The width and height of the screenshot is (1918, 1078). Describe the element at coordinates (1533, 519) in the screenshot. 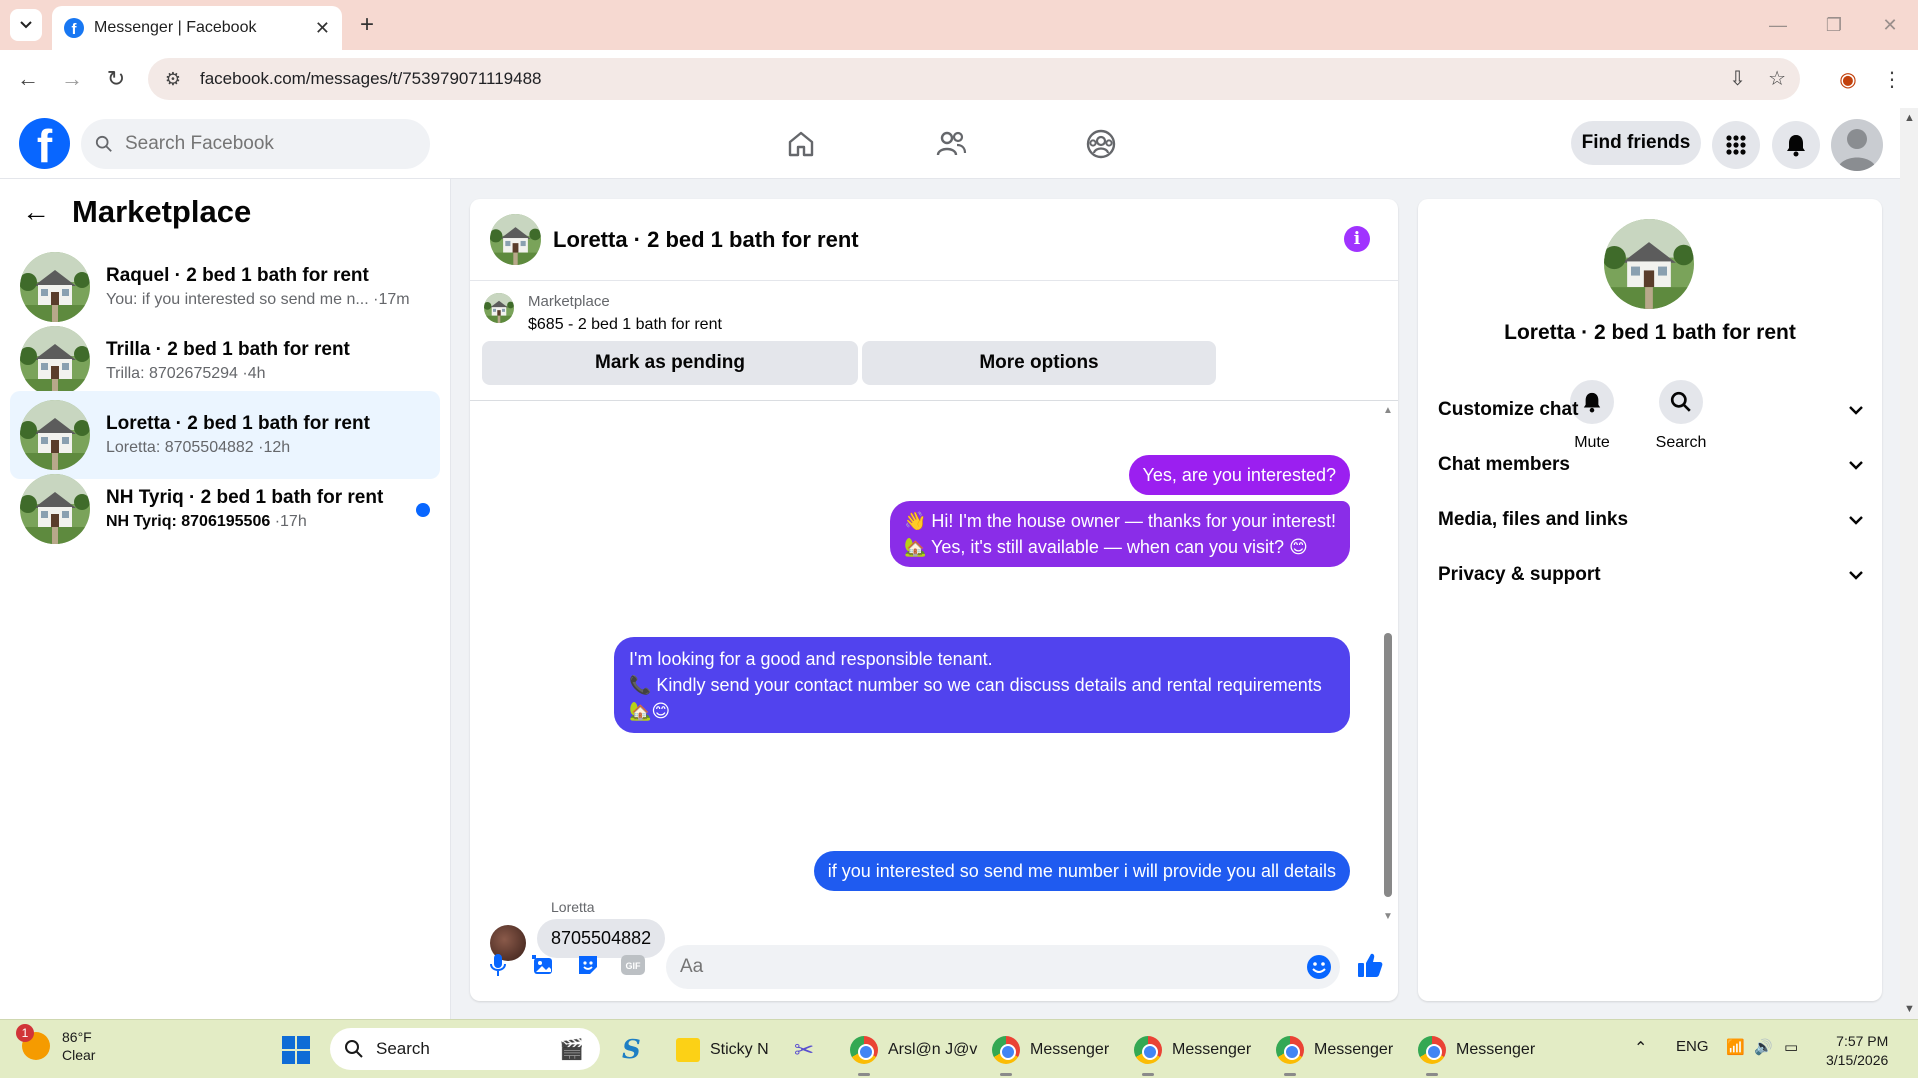

I see `section-label: Media, files and links` at that location.